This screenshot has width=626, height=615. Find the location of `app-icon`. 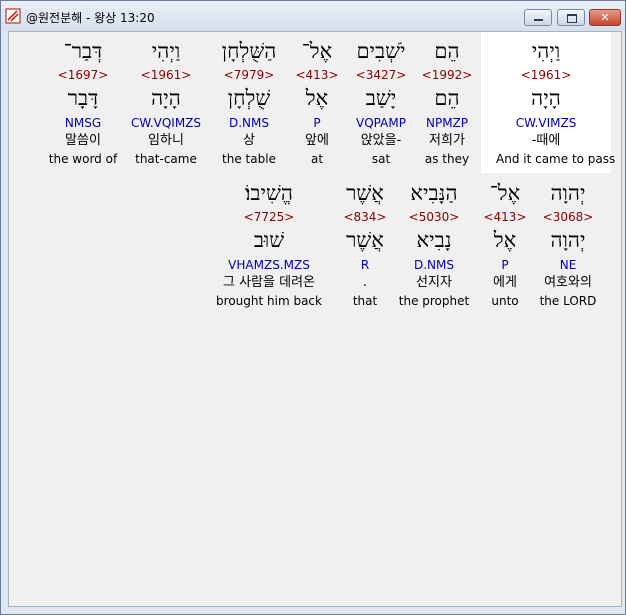

app-icon is located at coordinates (13, 16).